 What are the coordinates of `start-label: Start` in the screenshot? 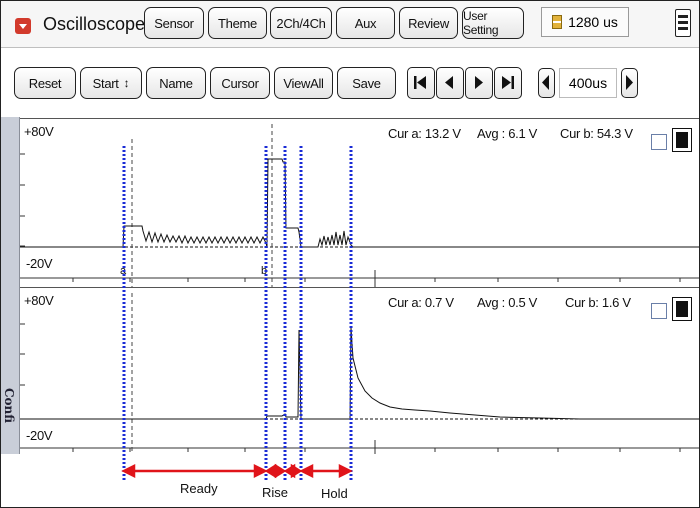 It's located at (105, 83).